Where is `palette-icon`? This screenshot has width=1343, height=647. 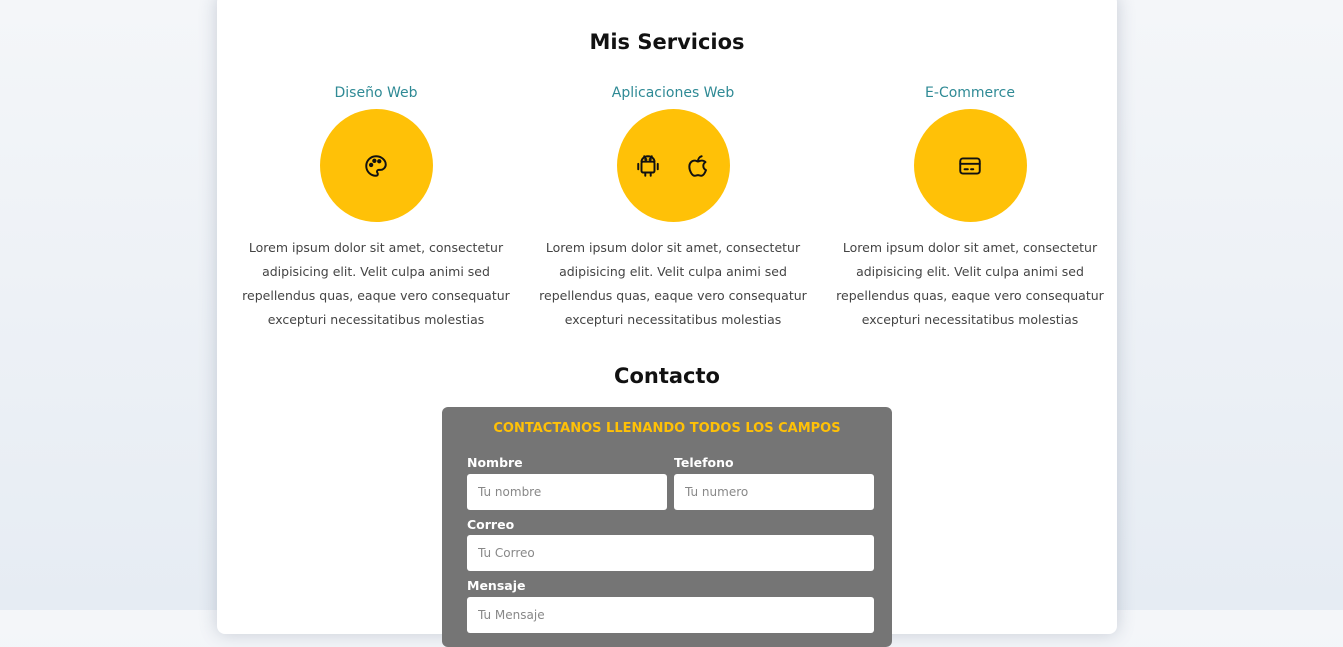 palette-icon is located at coordinates (376, 166).